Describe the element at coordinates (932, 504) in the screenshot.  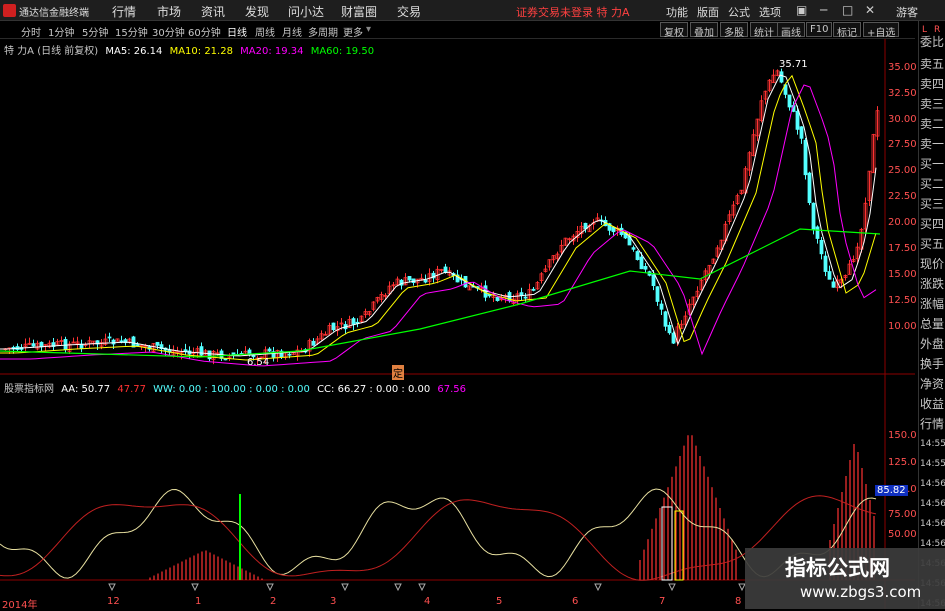
I see `side-panel-item: 14:56` at that location.